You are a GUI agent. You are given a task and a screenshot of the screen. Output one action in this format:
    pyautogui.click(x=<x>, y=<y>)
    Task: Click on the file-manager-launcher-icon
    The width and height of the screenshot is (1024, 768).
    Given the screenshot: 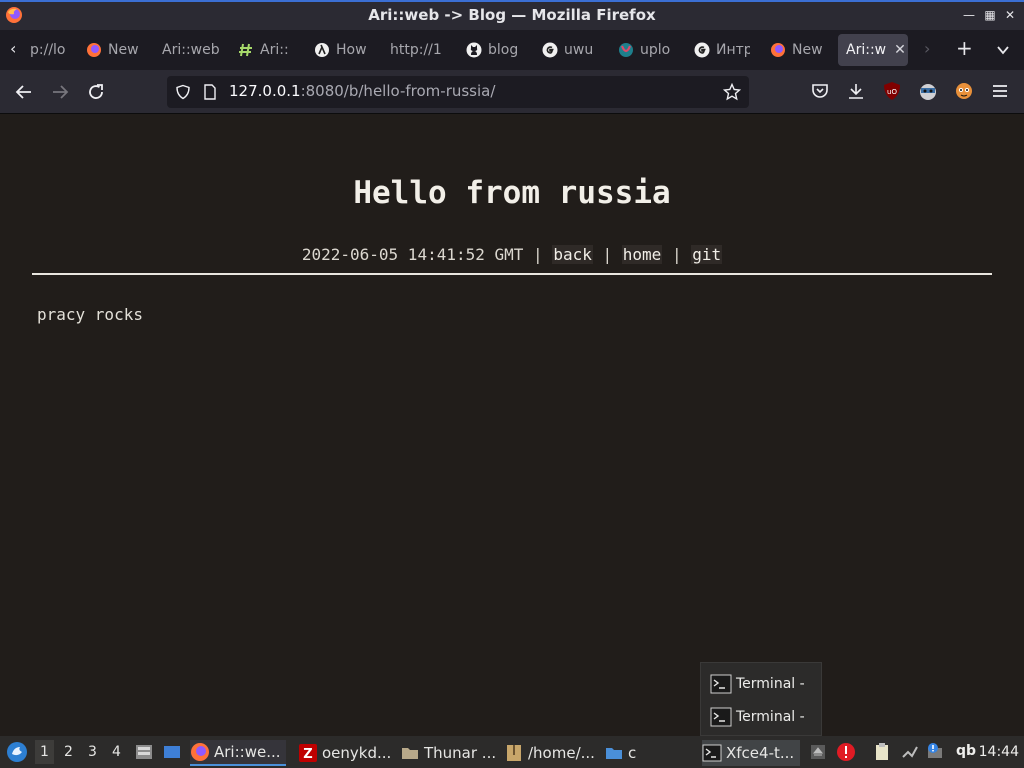 What is the action you would take?
    pyautogui.click(x=144, y=752)
    